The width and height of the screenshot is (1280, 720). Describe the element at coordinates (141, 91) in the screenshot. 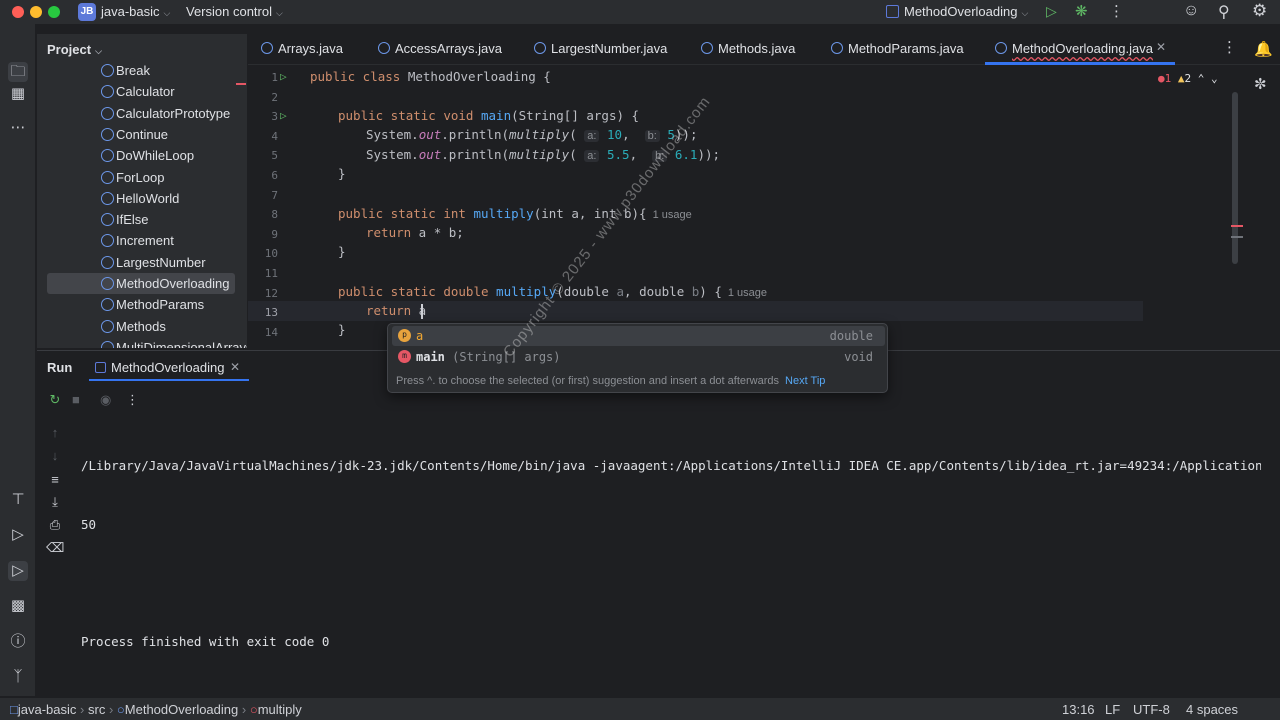

I see `tree-item: Calculator` at that location.